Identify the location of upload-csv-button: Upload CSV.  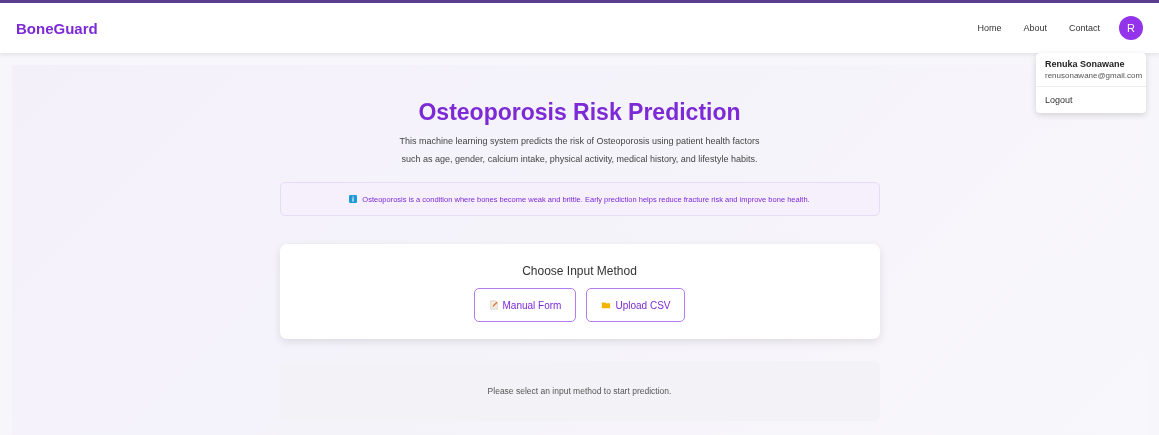
(636, 305).